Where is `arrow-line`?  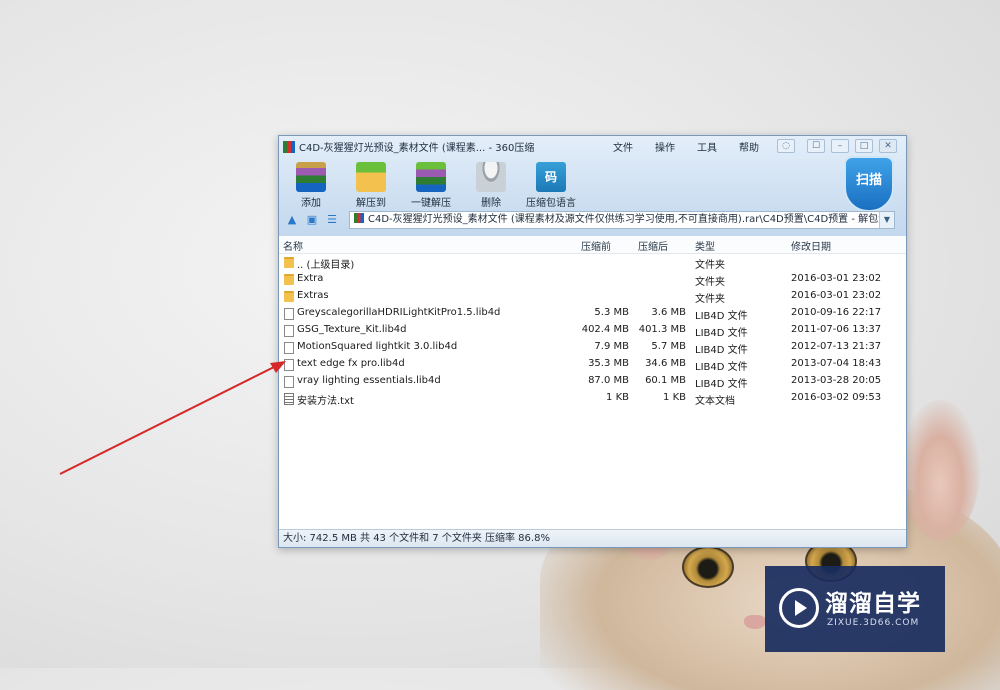 arrow-line is located at coordinates (168, 420).